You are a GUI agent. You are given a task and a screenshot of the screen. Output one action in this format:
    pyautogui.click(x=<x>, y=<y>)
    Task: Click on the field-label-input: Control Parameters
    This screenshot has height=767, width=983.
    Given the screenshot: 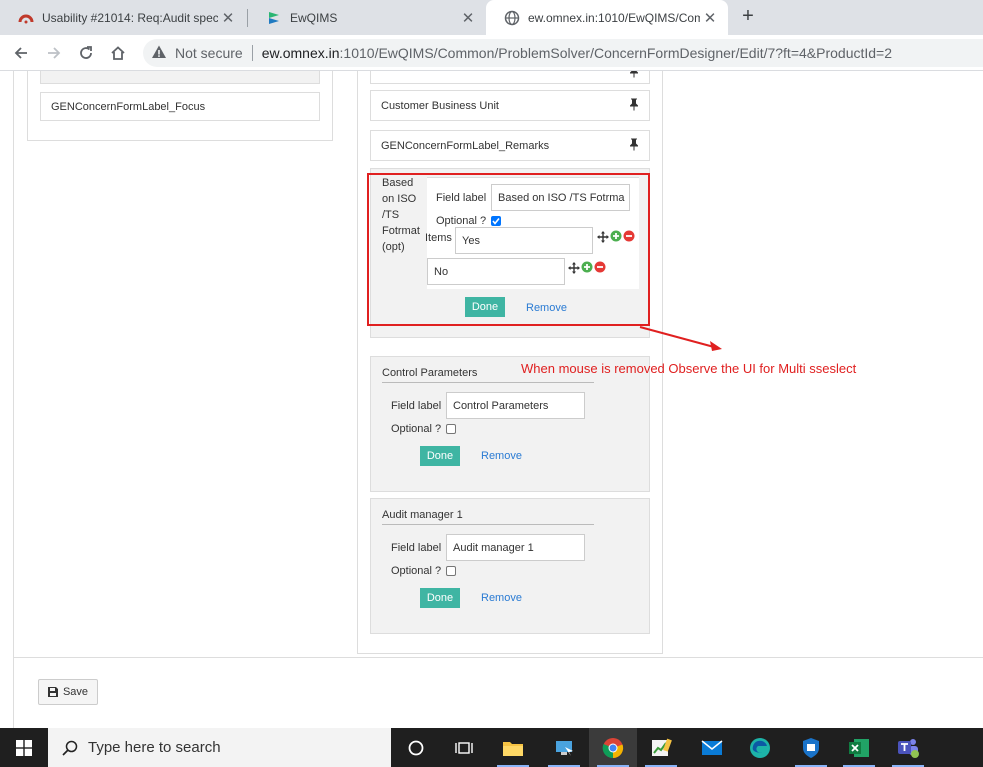 What is the action you would take?
    pyautogui.click(x=515, y=405)
    